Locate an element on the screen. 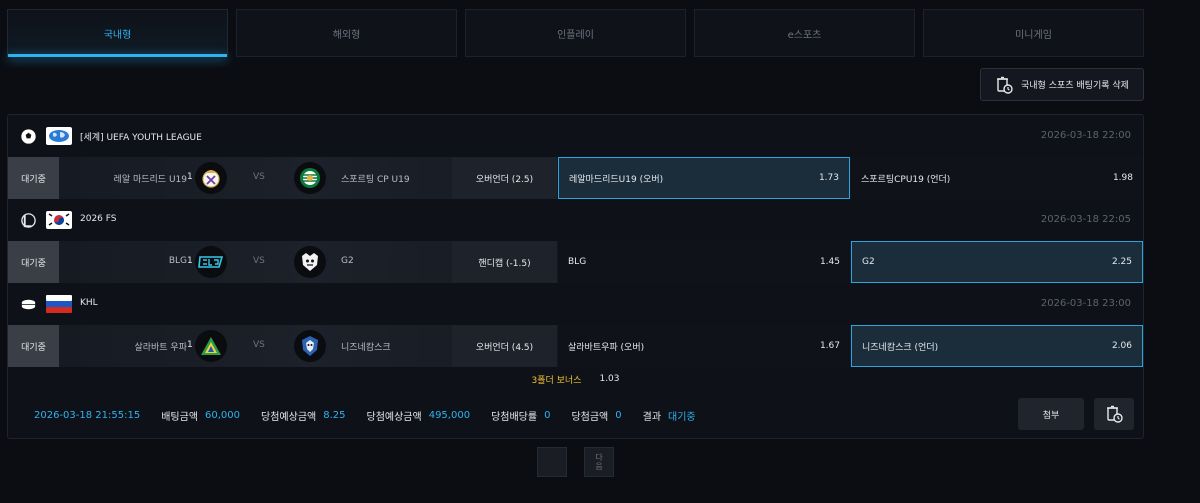 The width and height of the screenshot is (1200, 503). market-type: 오버언더 (2.5) is located at coordinates (504, 178).